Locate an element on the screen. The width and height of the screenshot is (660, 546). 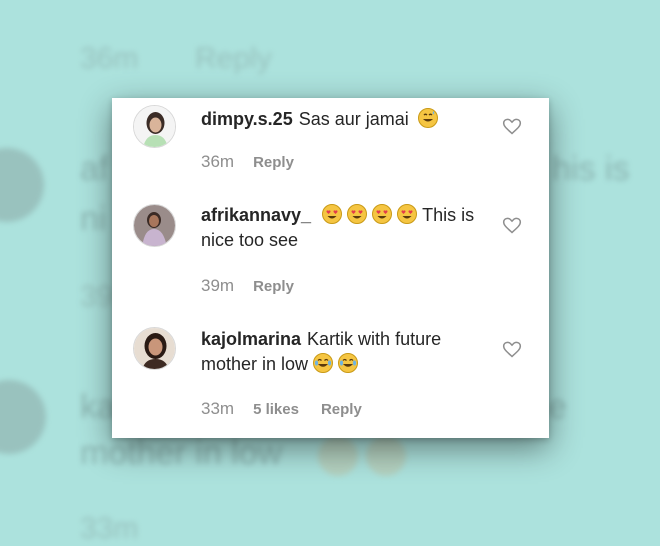
comment-body: dimpy.s.25 Sas aur jamai is located at coordinates (348, 119).